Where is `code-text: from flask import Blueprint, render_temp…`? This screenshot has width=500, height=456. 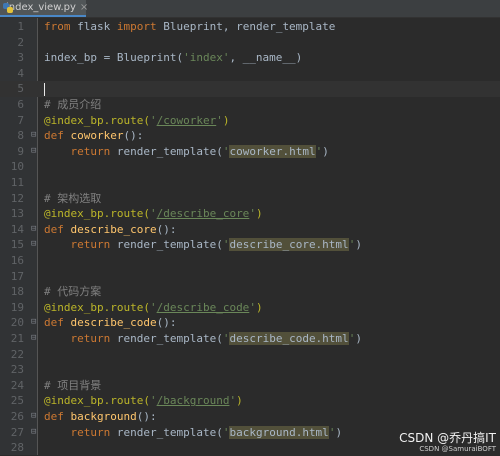
code-text: from flask import Blueprint, render_temp… is located at coordinates (189, 27).